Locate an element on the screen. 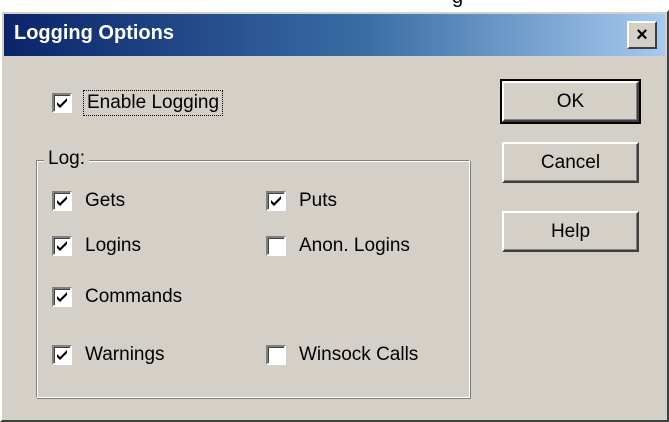  anon-logins-checkbox: Anon. Logins is located at coordinates (338, 246).